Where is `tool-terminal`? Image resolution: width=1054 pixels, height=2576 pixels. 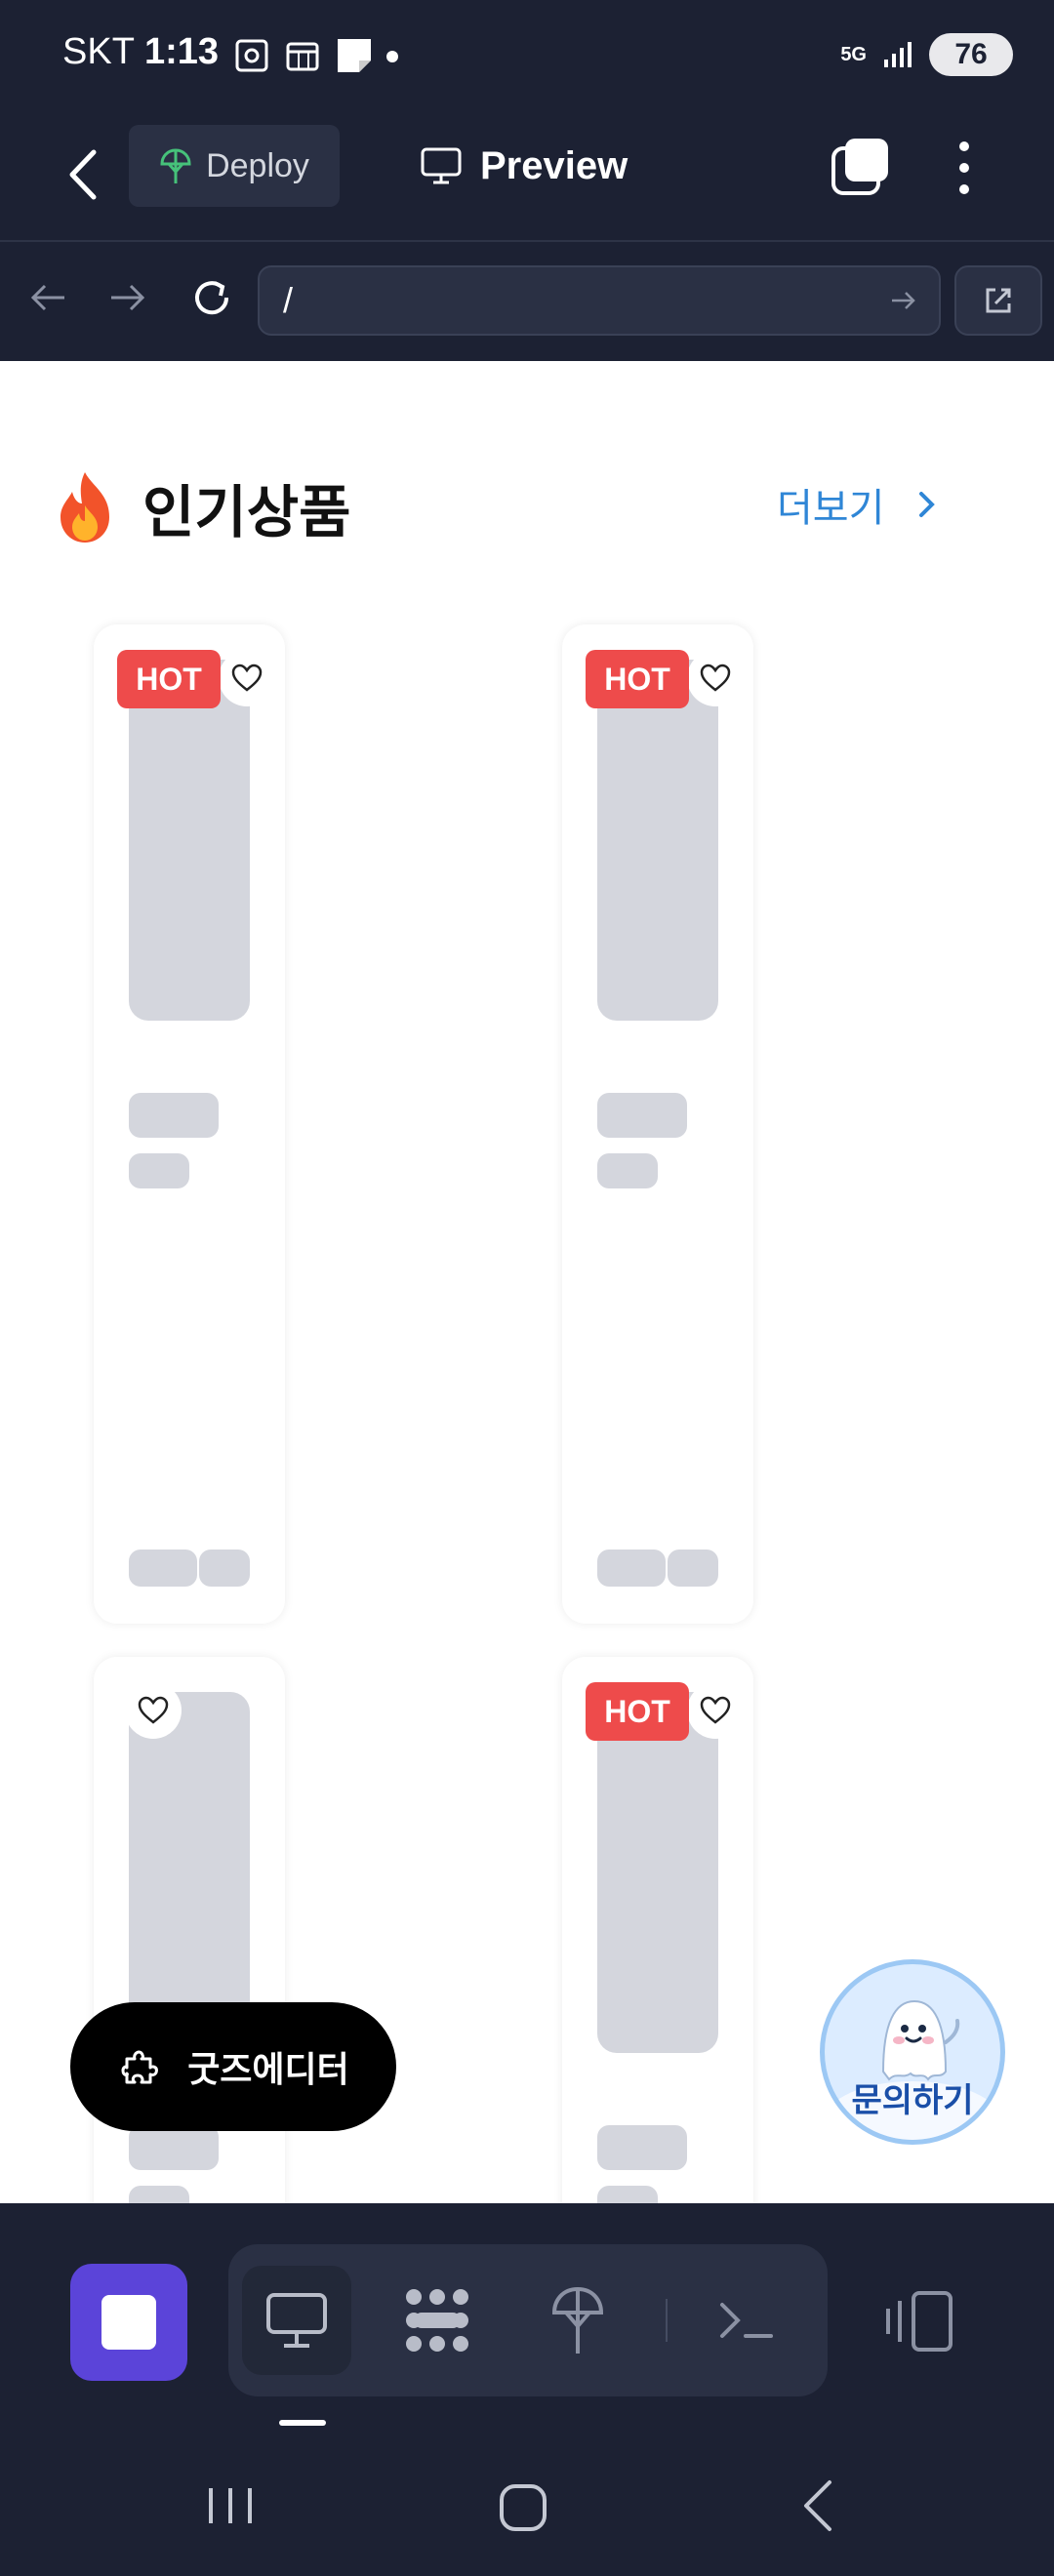 tool-terminal is located at coordinates (745, 2320).